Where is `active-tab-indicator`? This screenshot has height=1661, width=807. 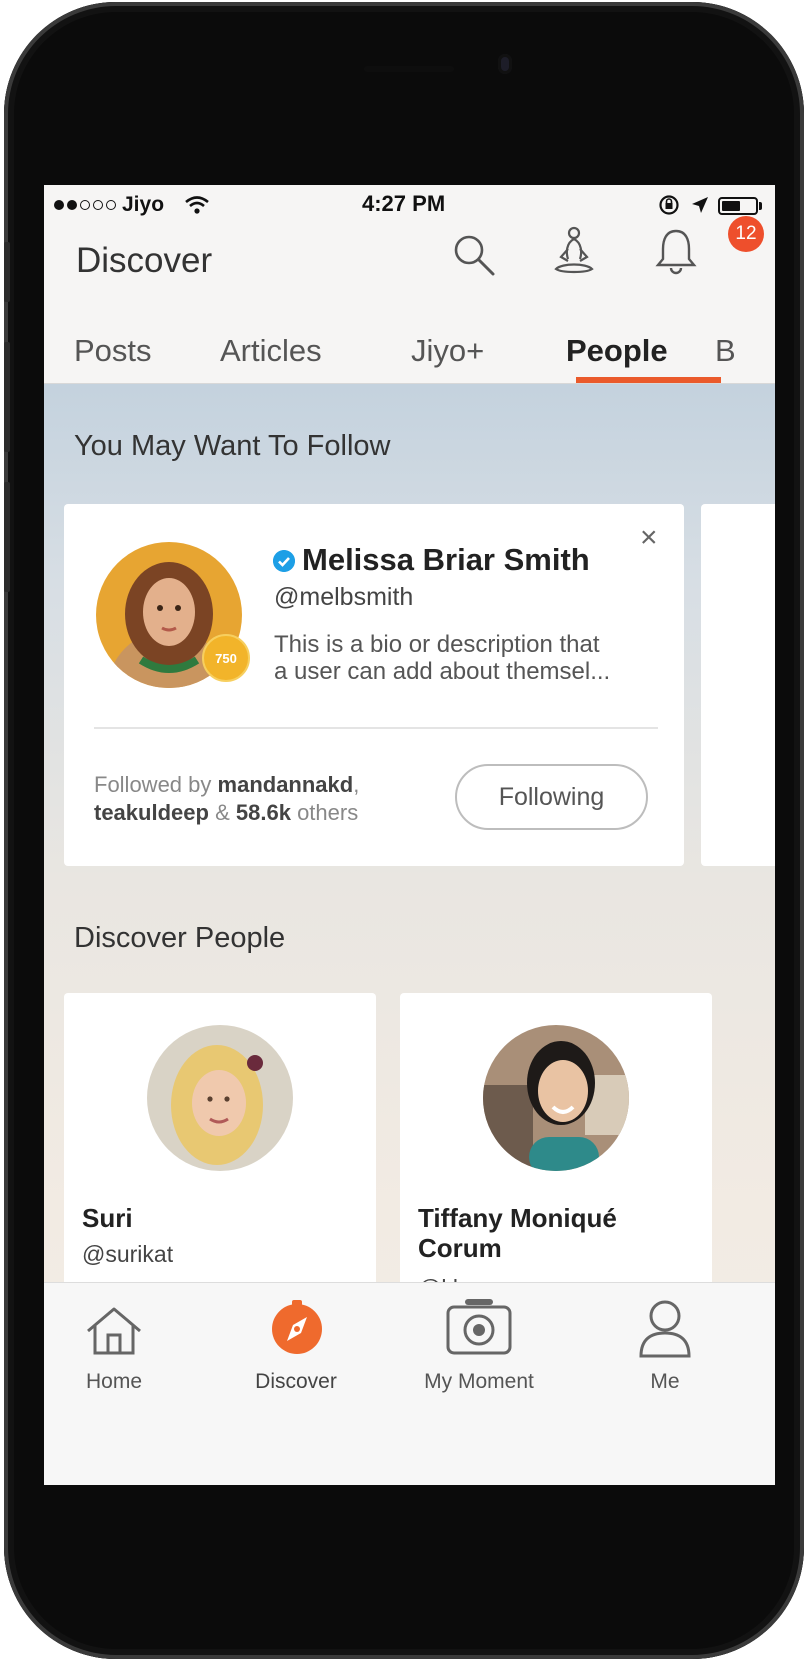 active-tab-indicator is located at coordinates (648, 380).